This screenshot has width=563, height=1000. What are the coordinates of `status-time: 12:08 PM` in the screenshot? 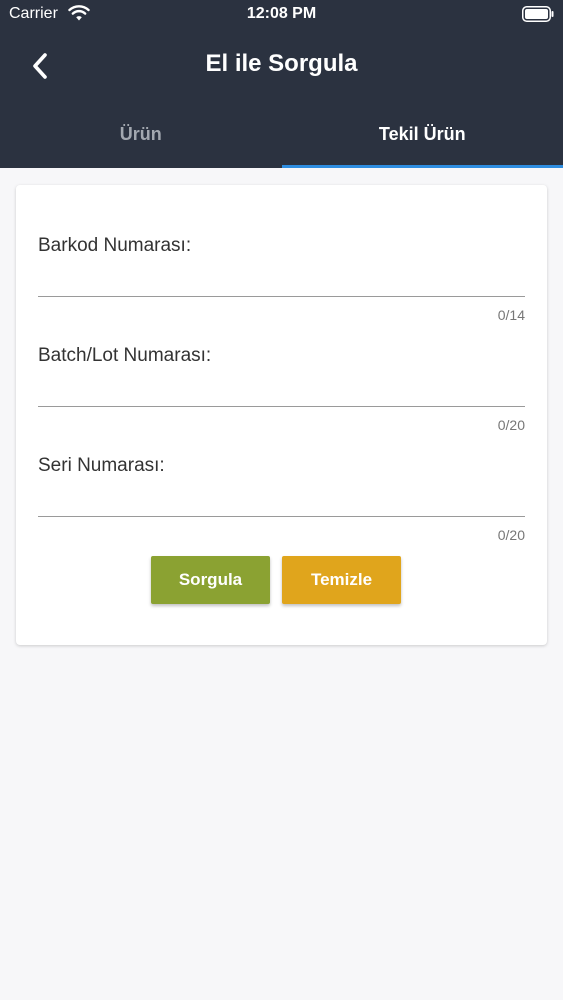 It's located at (281, 13).